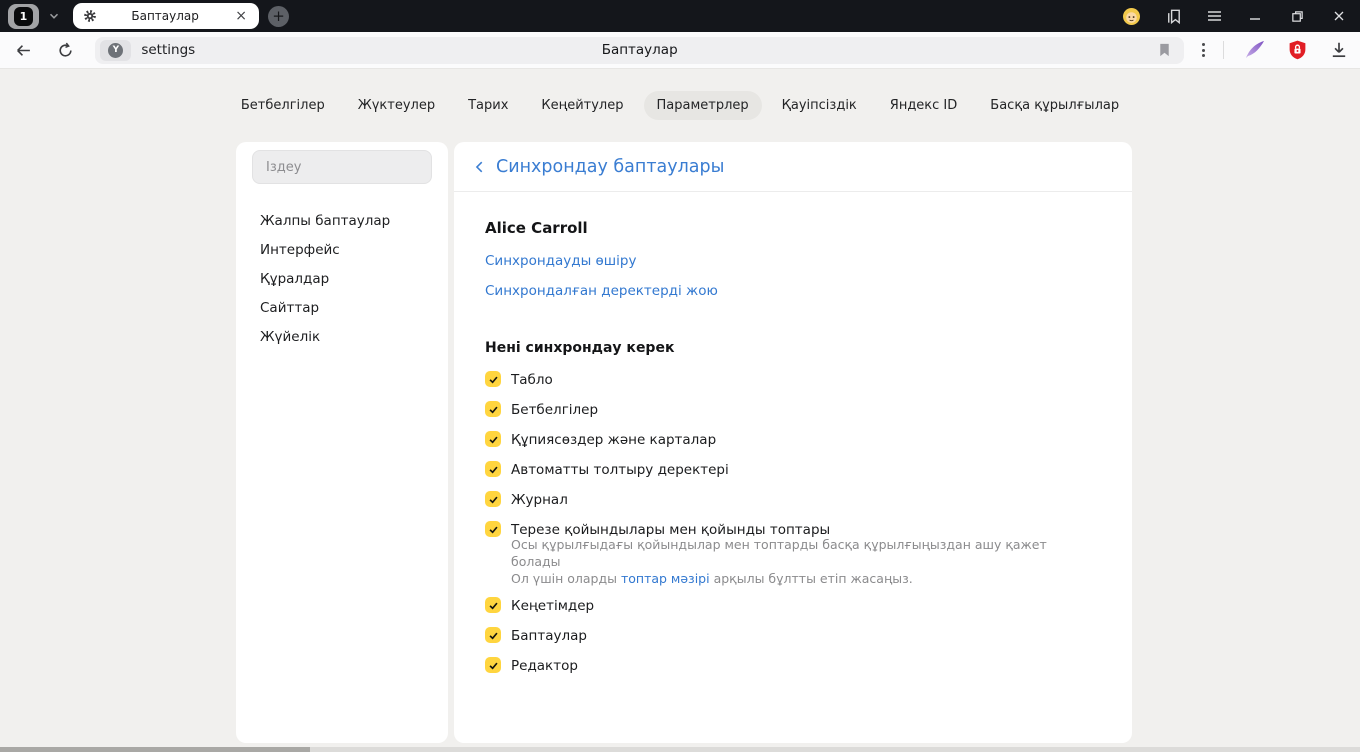 The width and height of the screenshot is (1360, 752). Describe the element at coordinates (793, 167) in the screenshot. I see `panel-header: Синхрондау баптаулары` at that location.